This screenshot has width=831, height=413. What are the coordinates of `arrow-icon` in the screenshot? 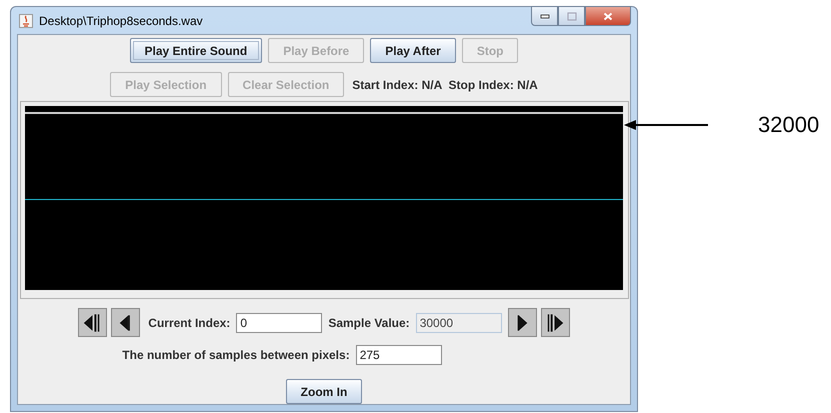 It's located at (666, 125).